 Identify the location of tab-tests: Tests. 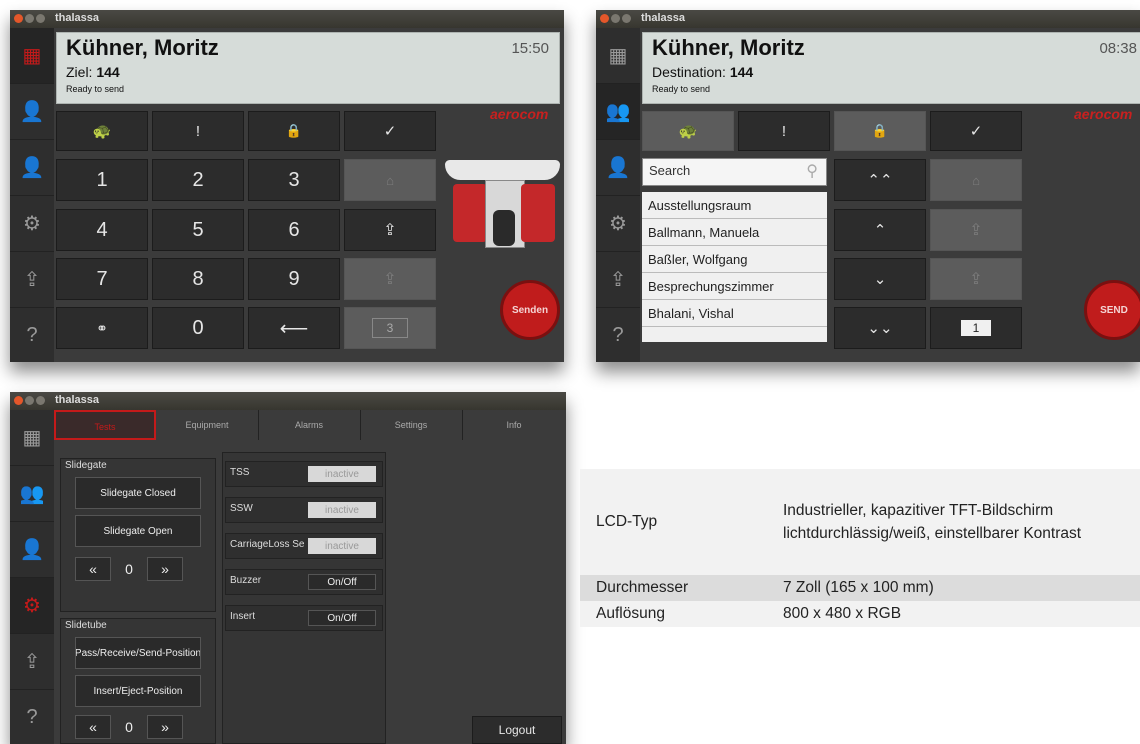
(105, 425).